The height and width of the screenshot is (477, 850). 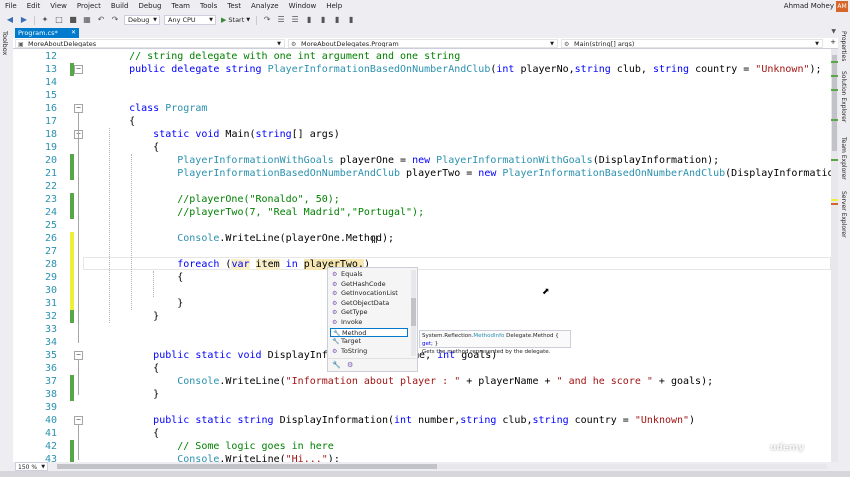 I want to click on code-line: Console.WriteLine("Hi...");, so click(x=222, y=457).